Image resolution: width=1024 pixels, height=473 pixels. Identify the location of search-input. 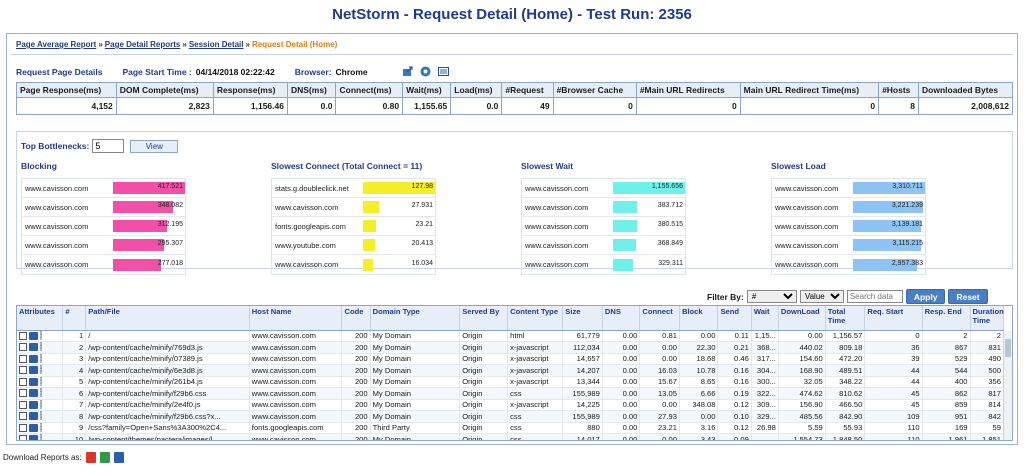
(874, 296).